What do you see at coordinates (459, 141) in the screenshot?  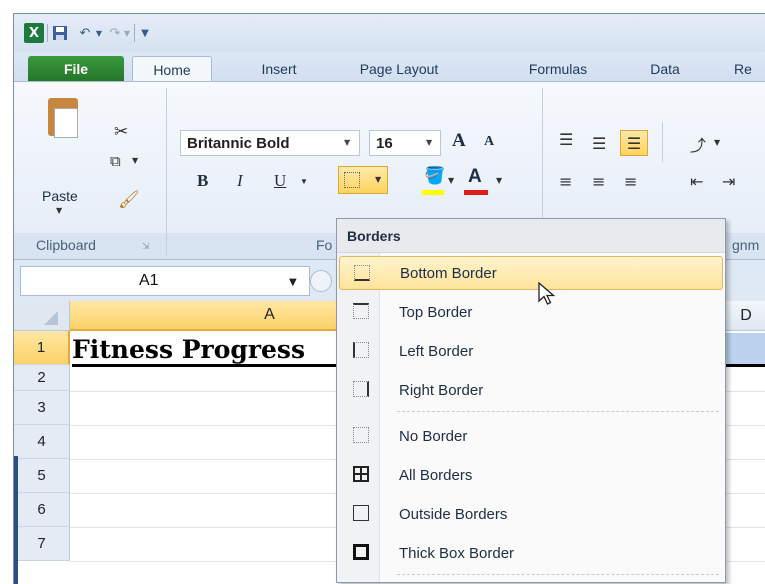 I see `grow-font-icon: A` at bounding box center [459, 141].